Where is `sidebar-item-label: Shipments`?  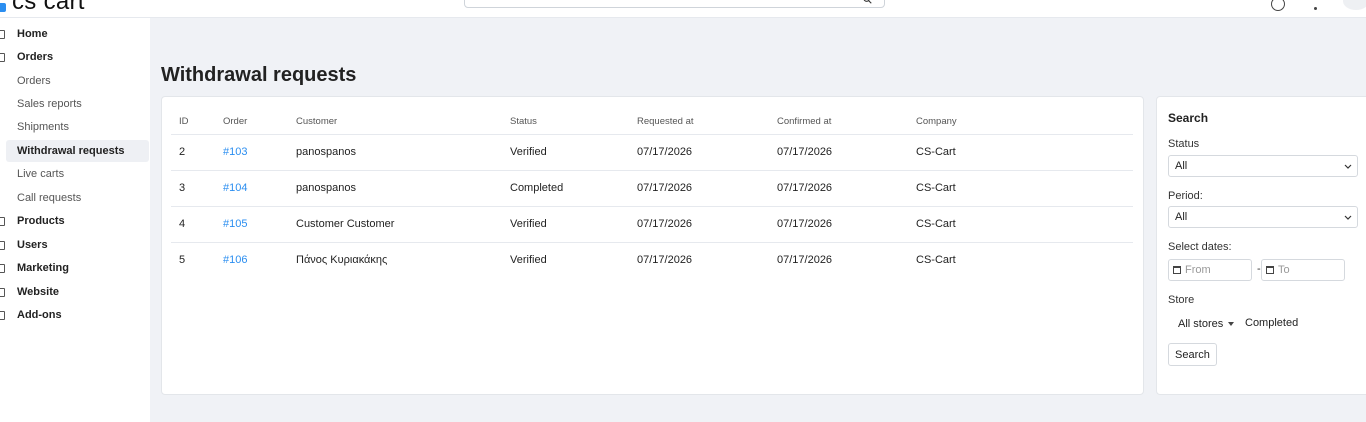
sidebar-item-label: Shipments is located at coordinates (43, 127).